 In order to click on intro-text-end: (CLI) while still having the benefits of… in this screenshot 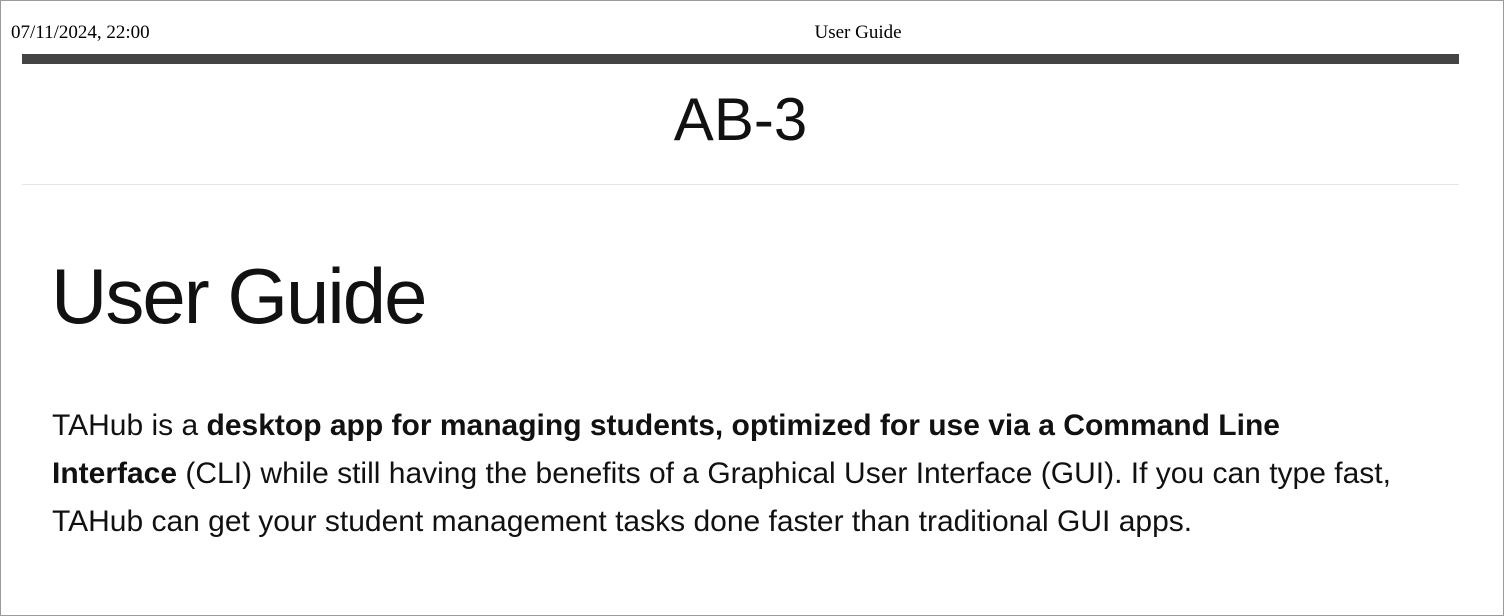, I will do `click(721, 497)`.